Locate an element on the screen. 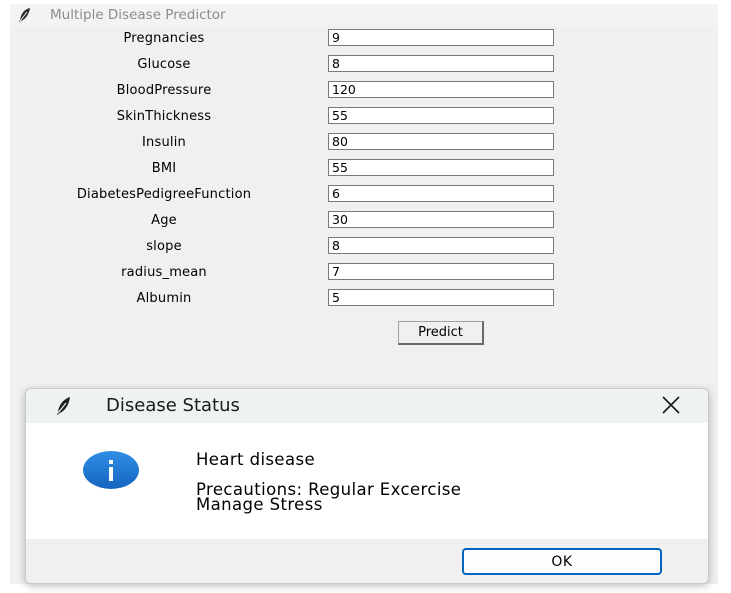 The width and height of the screenshot is (731, 593). ok-button: OK is located at coordinates (562, 561).